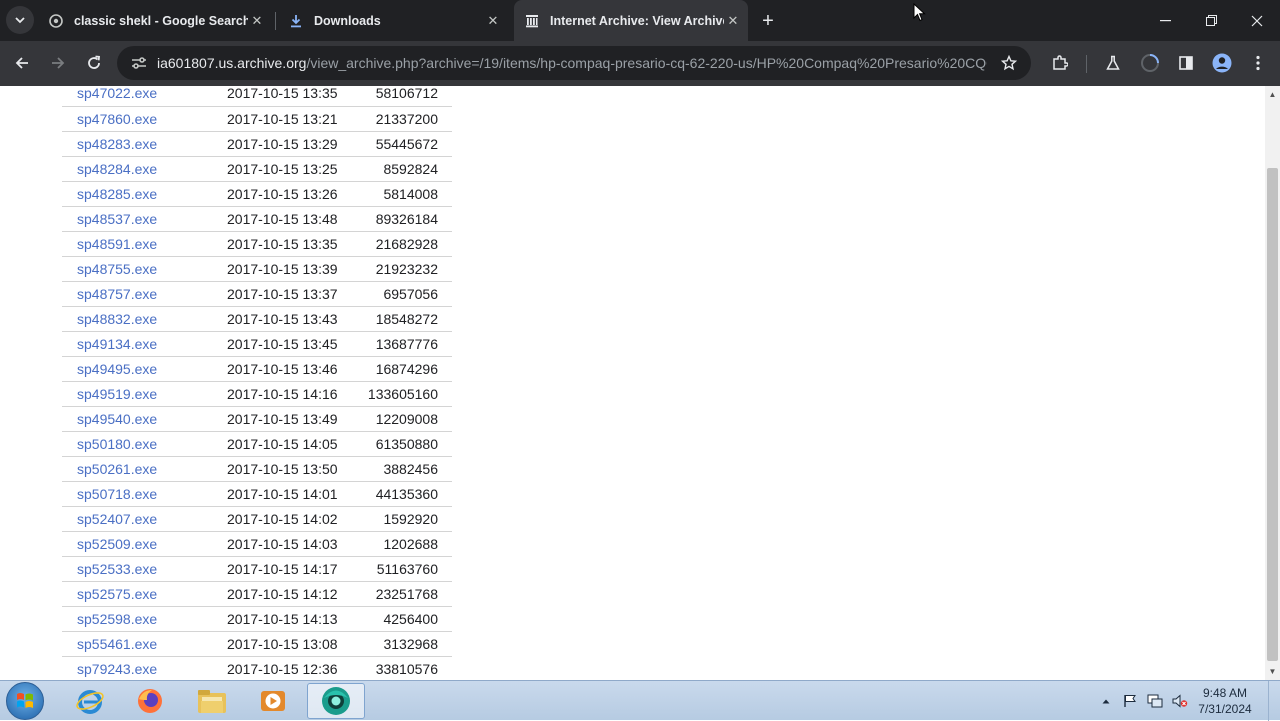 The image size is (1280, 721). What do you see at coordinates (117, 369) in the screenshot?
I see `file-link: sp49495.exe` at bounding box center [117, 369].